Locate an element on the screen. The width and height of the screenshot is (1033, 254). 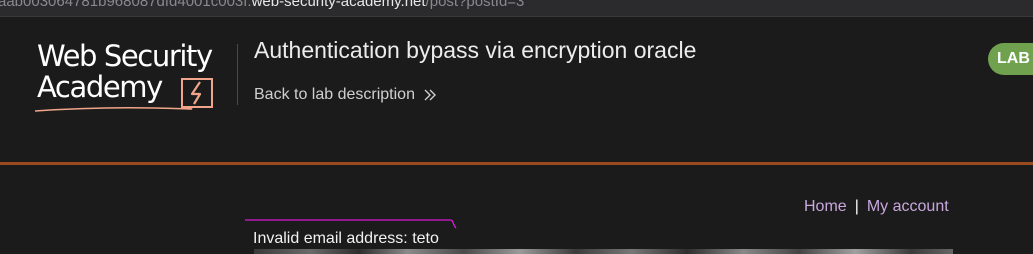
home-link: Home is located at coordinates (825, 206).